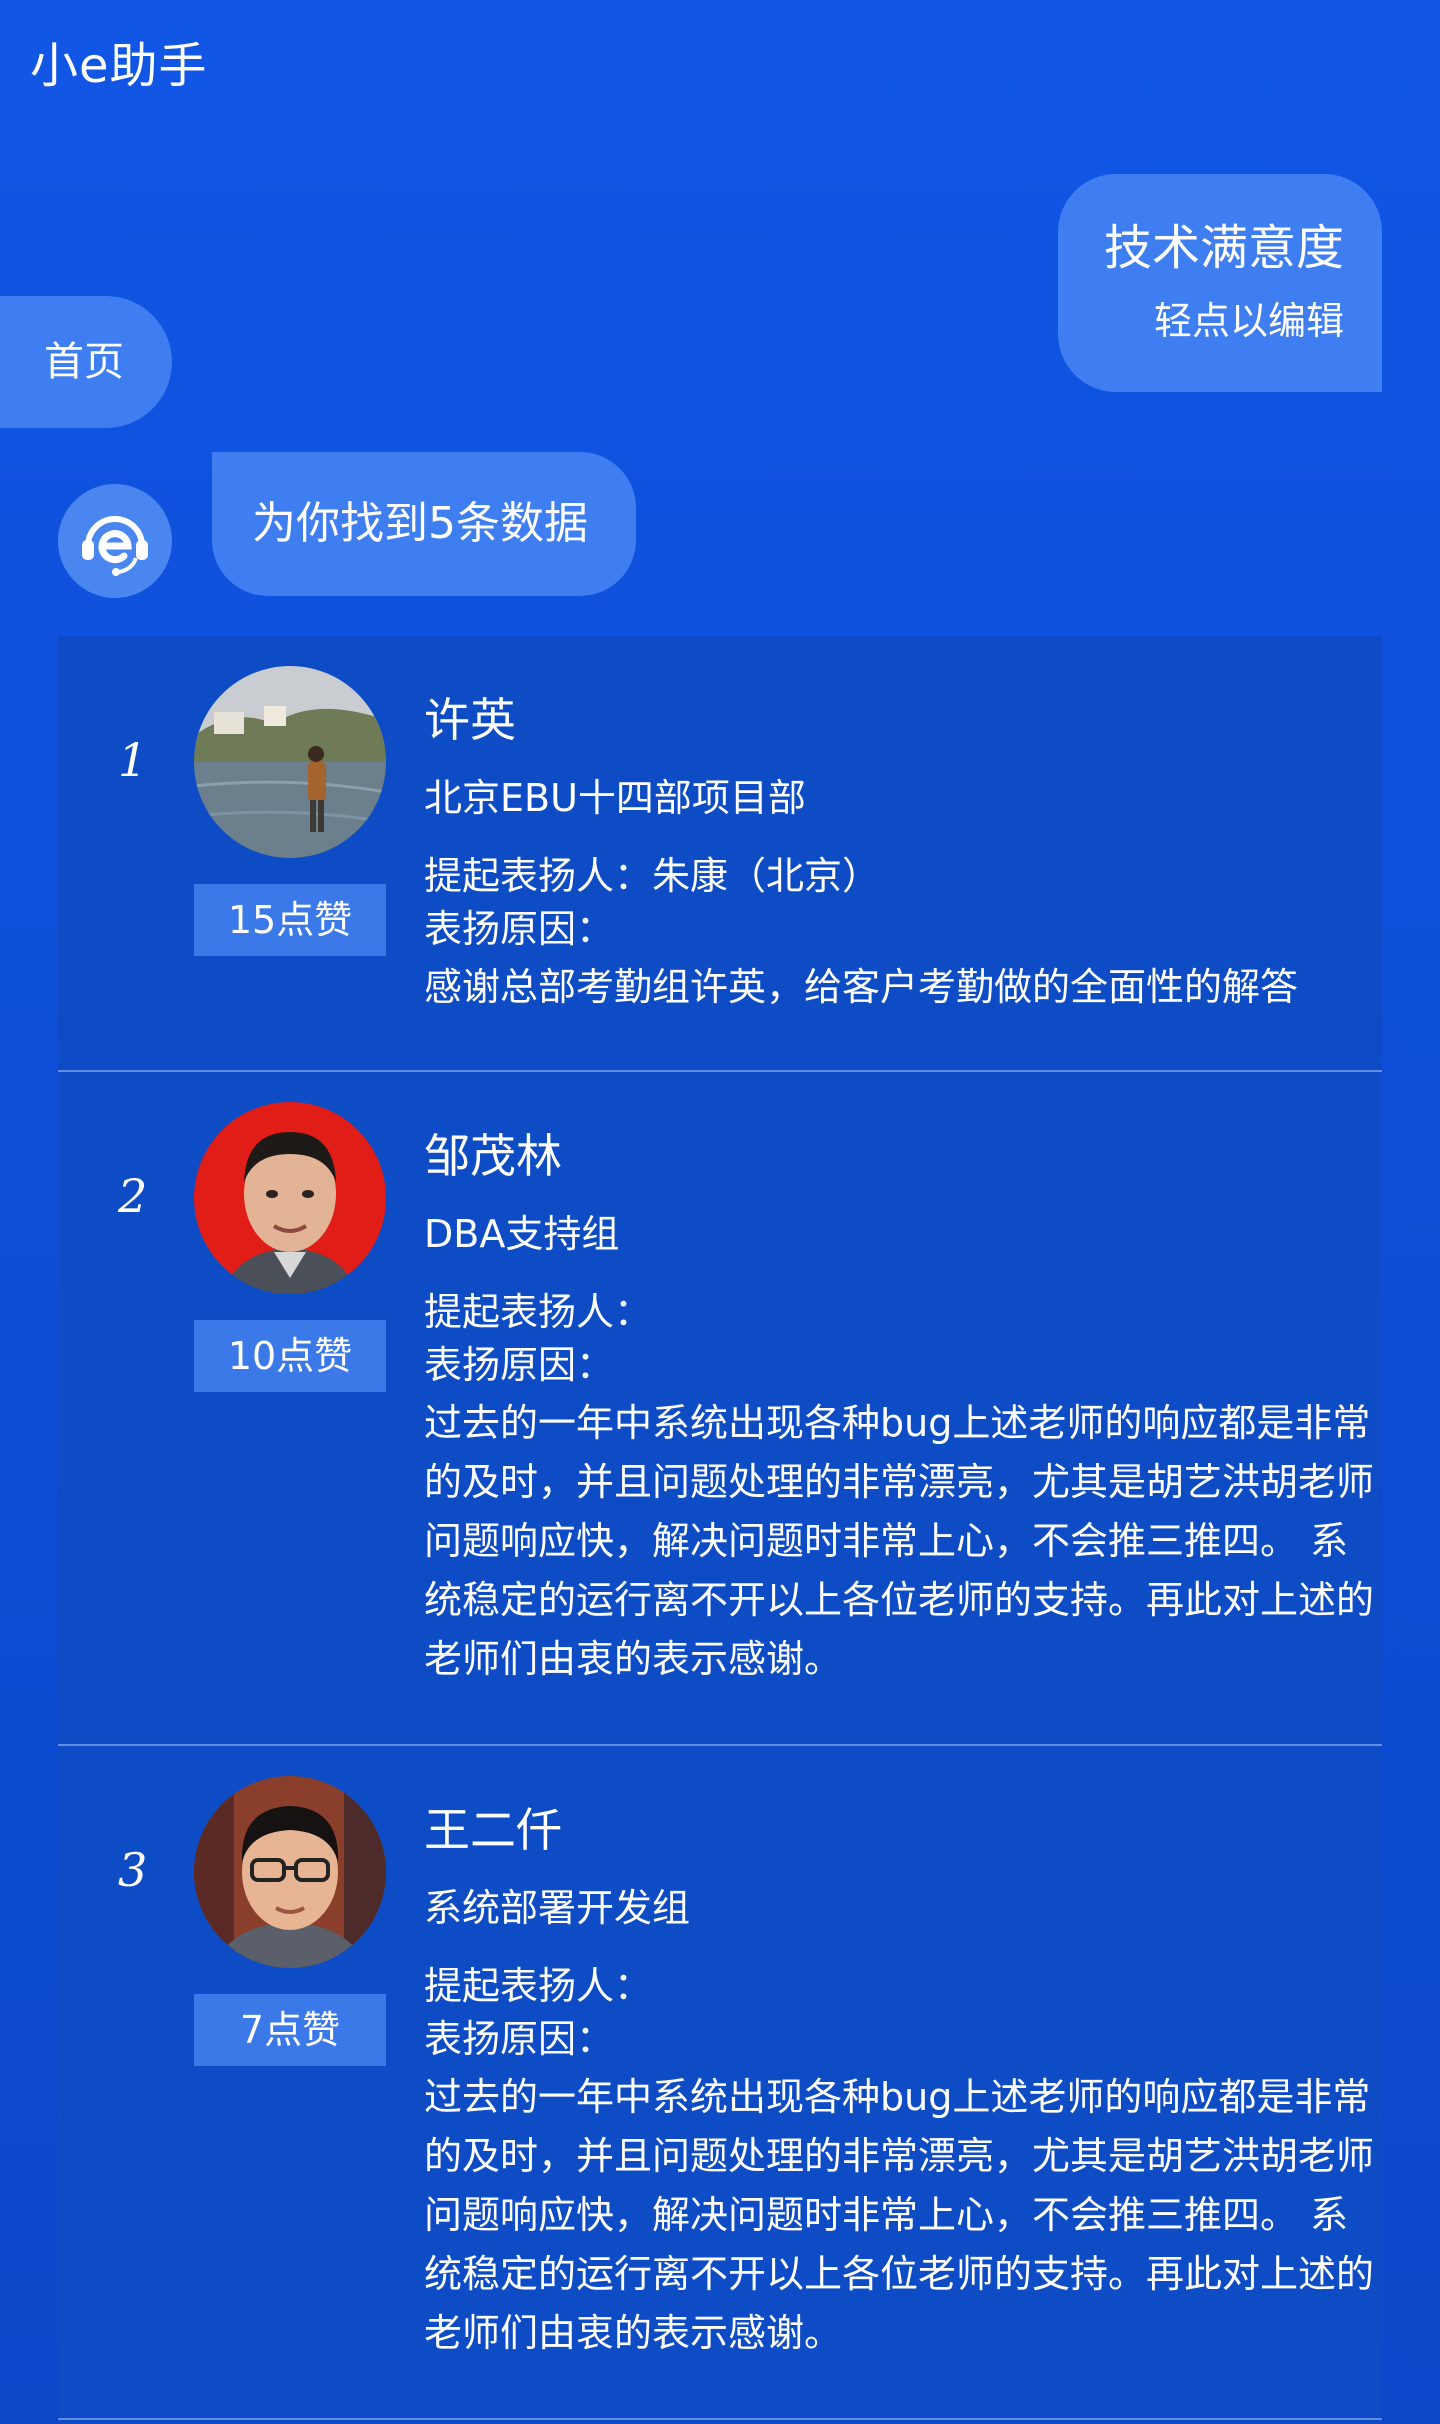 This screenshot has width=1440, height=2424. Describe the element at coordinates (86, 362) in the screenshot. I see `home-button: 首页` at that location.